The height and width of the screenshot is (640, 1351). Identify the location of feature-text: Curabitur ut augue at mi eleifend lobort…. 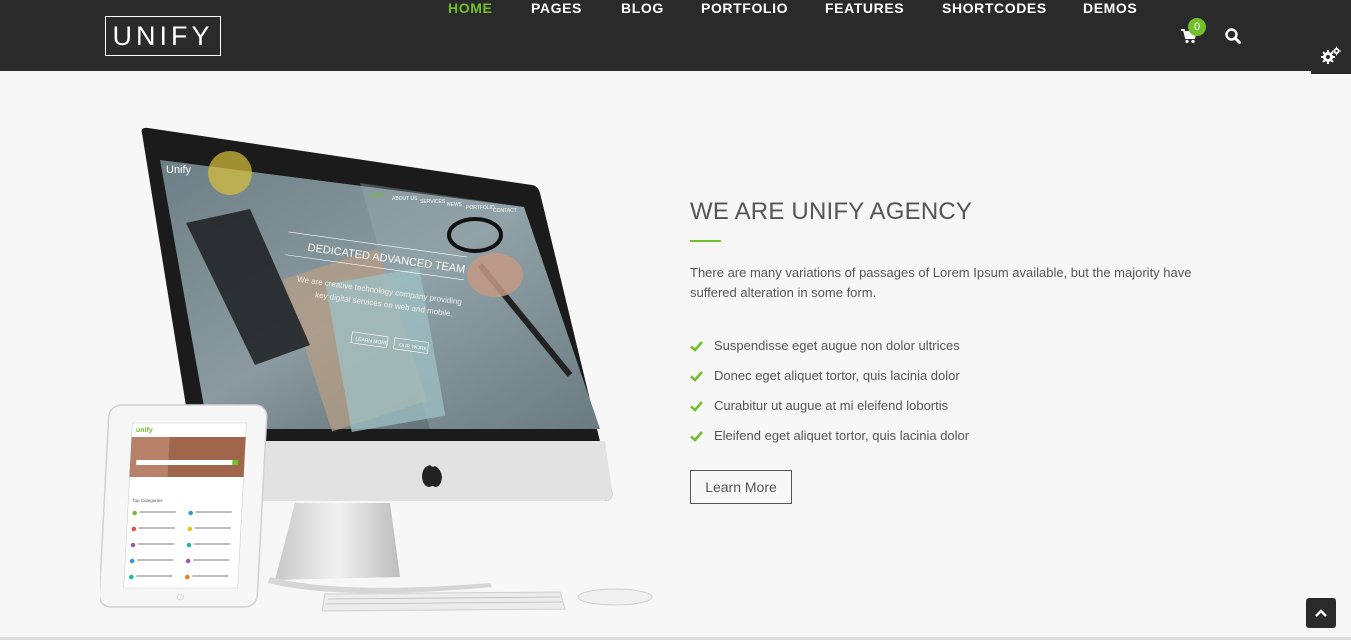
(831, 405).